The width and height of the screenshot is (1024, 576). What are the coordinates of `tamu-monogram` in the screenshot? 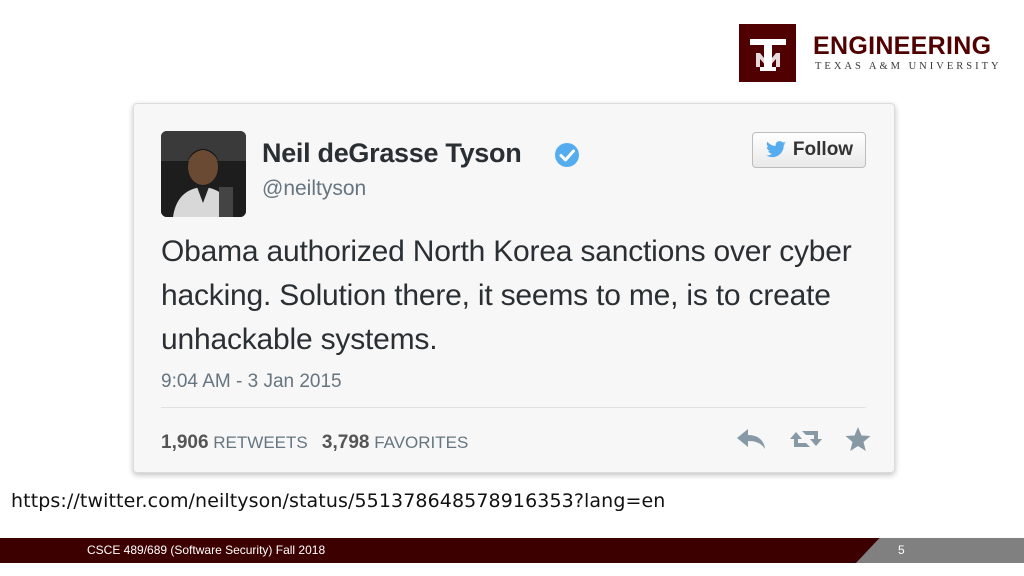 It's located at (767, 53).